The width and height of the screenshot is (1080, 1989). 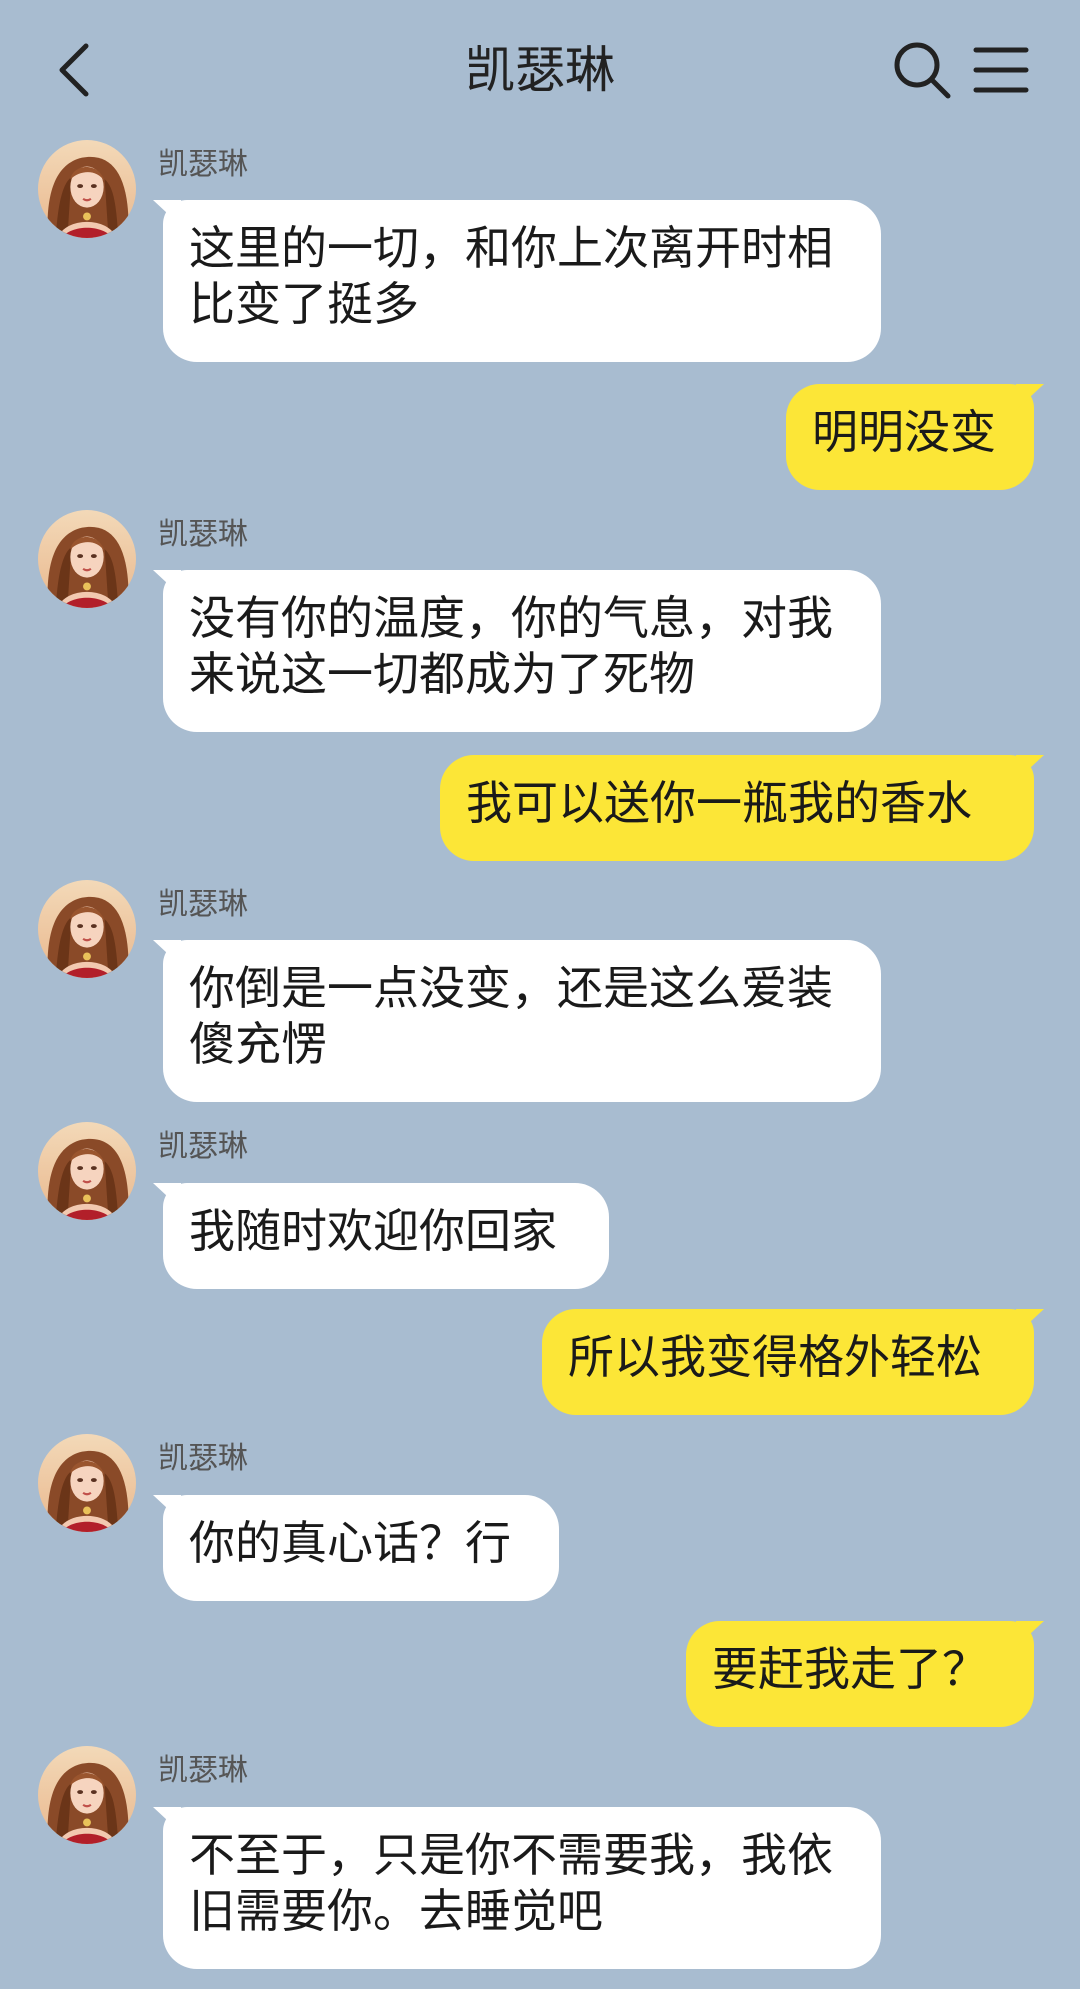 I want to click on incoming-message-bubble: 这里的一切，和你上次离开时相比变了挺多, so click(x=522, y=281).